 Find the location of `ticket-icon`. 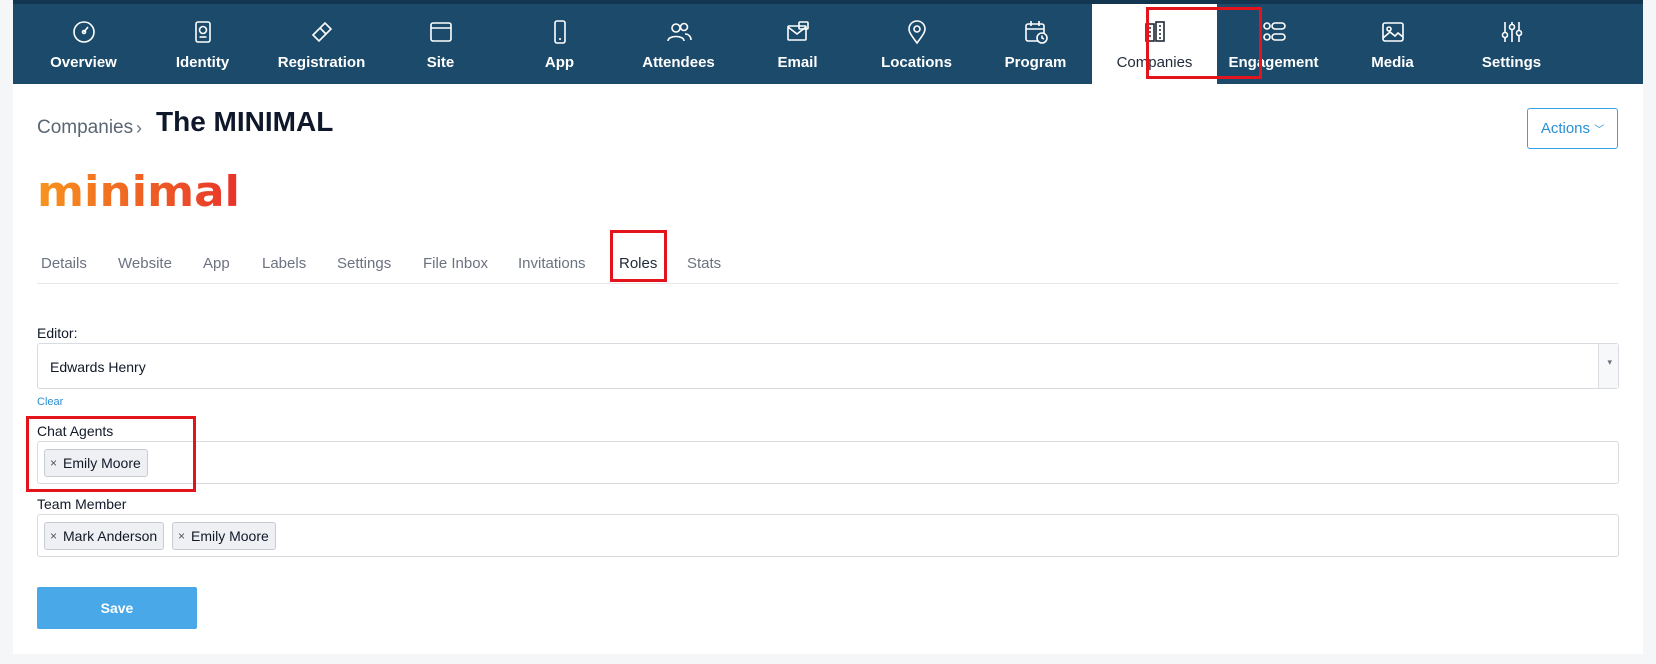

ticket-icon is located at coordinates (321, 32).